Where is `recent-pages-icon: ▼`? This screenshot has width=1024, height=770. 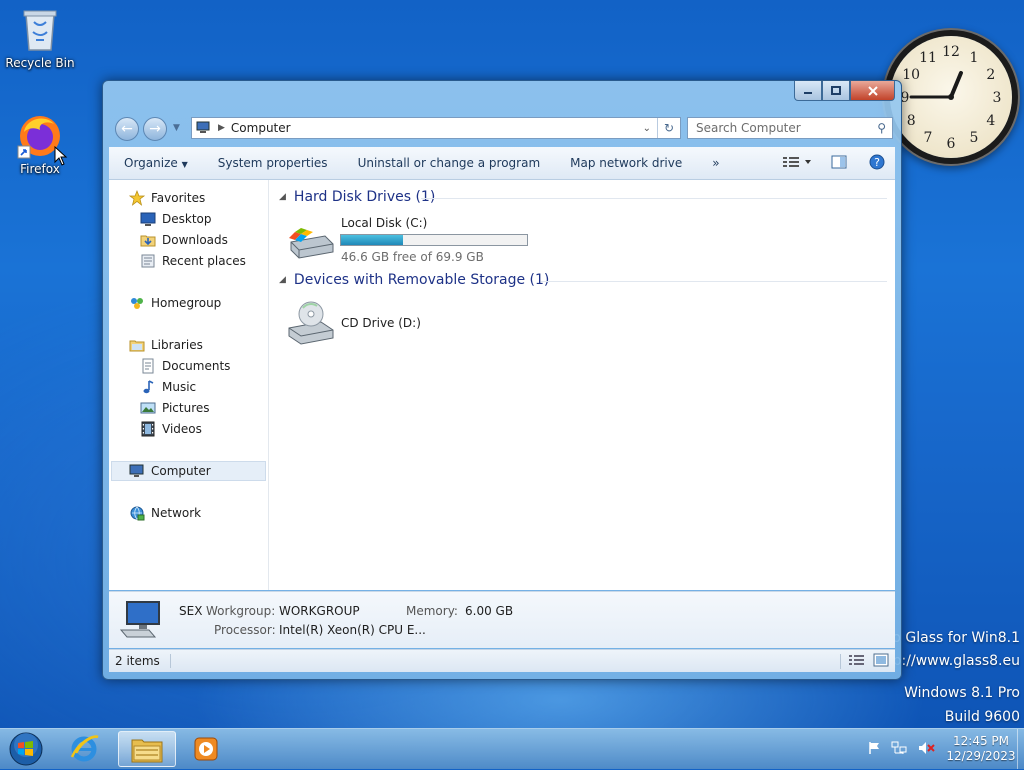 recent-pages-icon: ▼ is located at coordinates (176, 128).